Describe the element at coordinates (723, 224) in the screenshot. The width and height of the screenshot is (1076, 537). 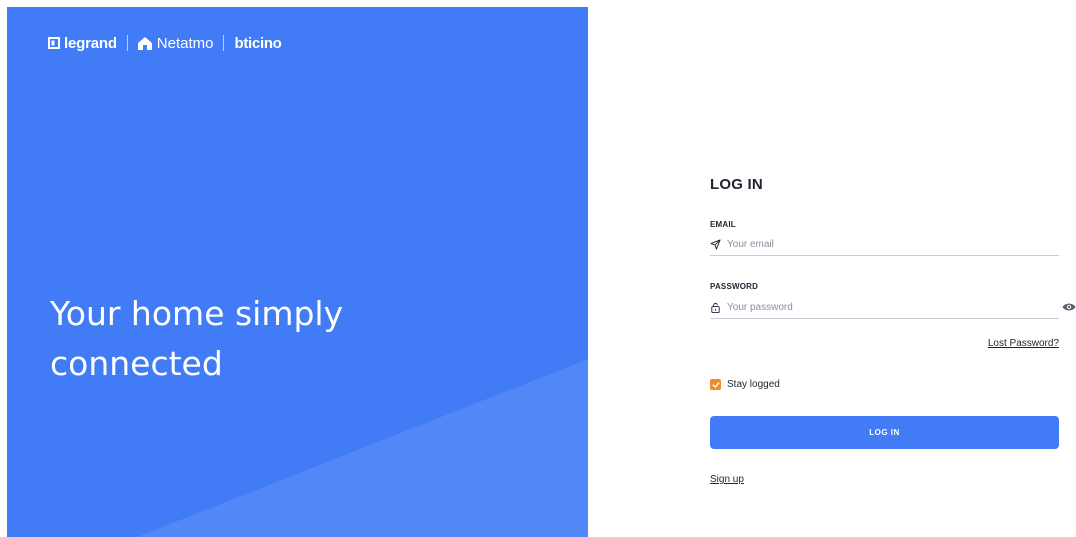
I see `email-label: EMAIL` at that location.